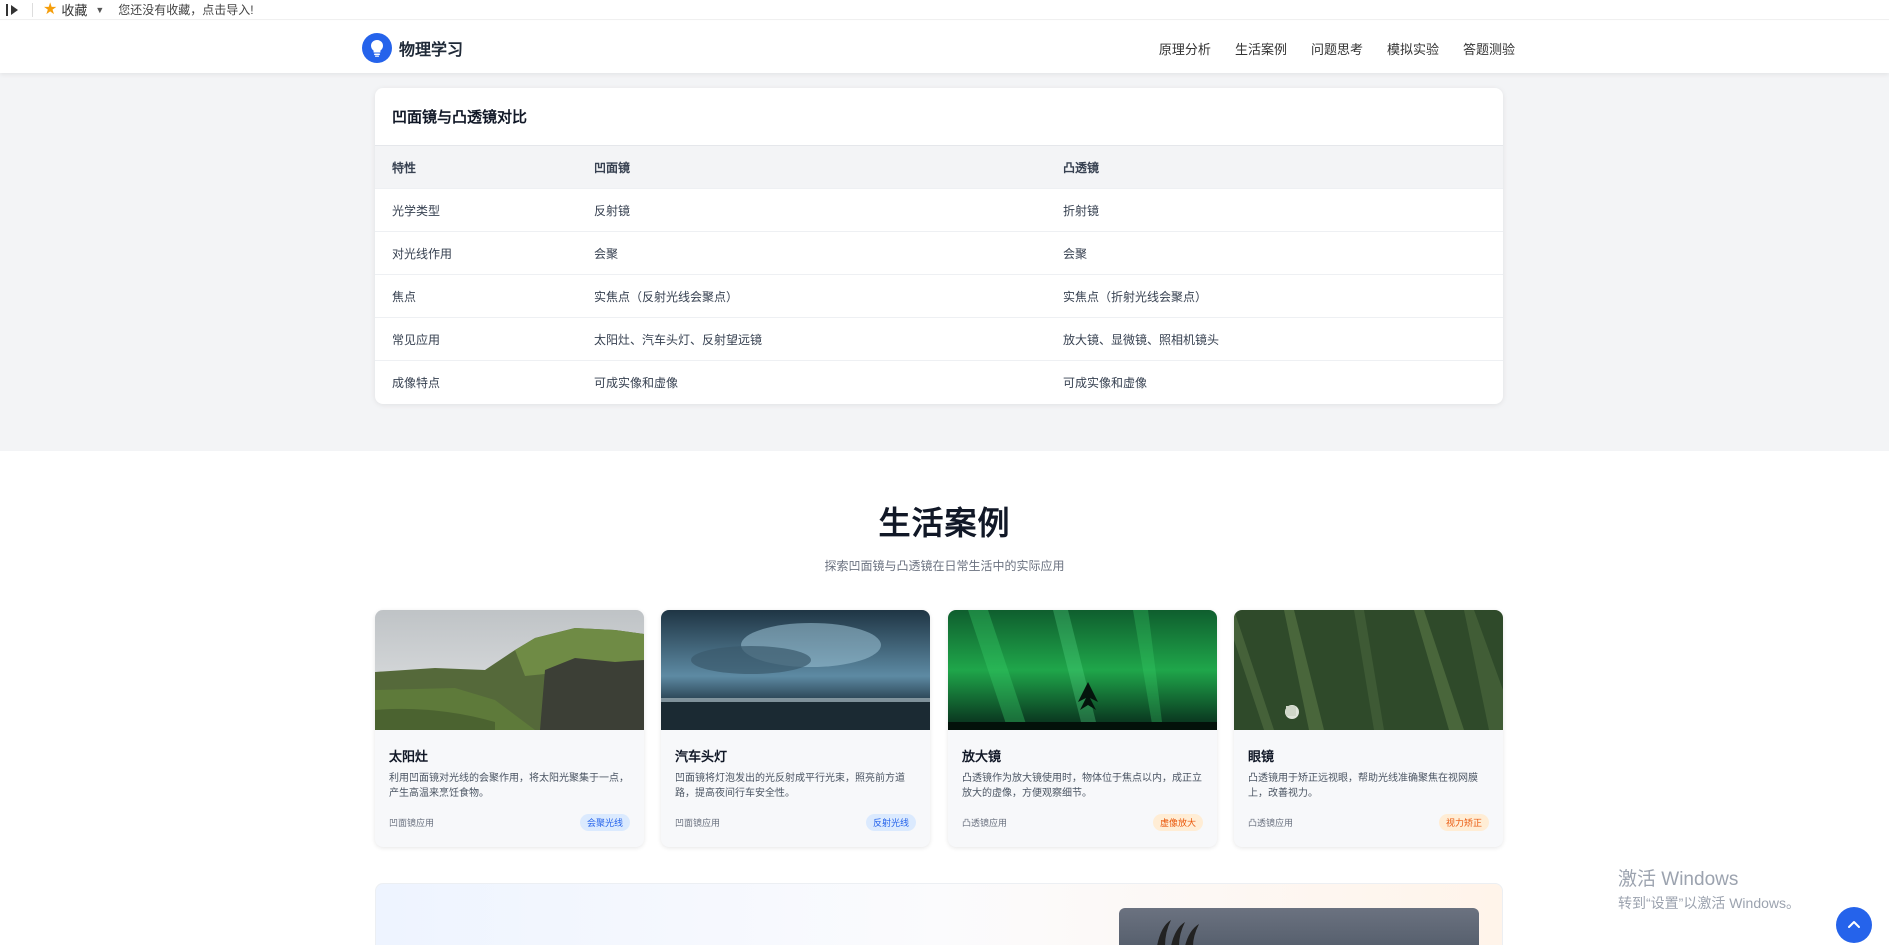 The width and height of the screenshot is (1889, 945). What do you see at coordinates (939, 296) in the screenshot?
I see `table-row: 焦点 实焦点（反射光线会聚点） 实焦点（折射光线会聚点）` at bounding box center [939, 296].